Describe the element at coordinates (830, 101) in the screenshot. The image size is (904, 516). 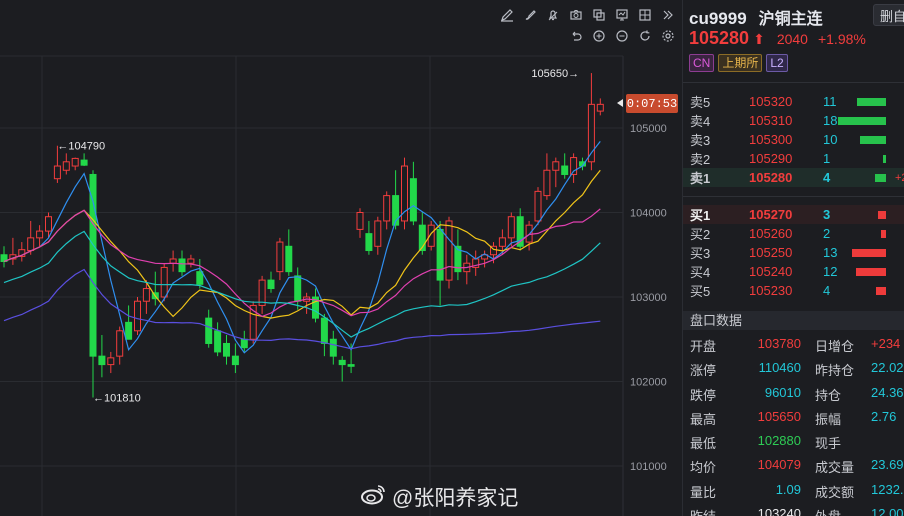
I see `ask-volume: 11` at that location.